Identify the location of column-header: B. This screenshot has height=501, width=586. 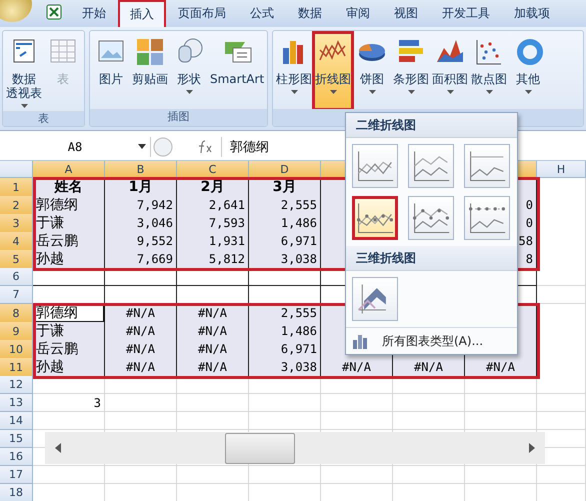
(141, 169).